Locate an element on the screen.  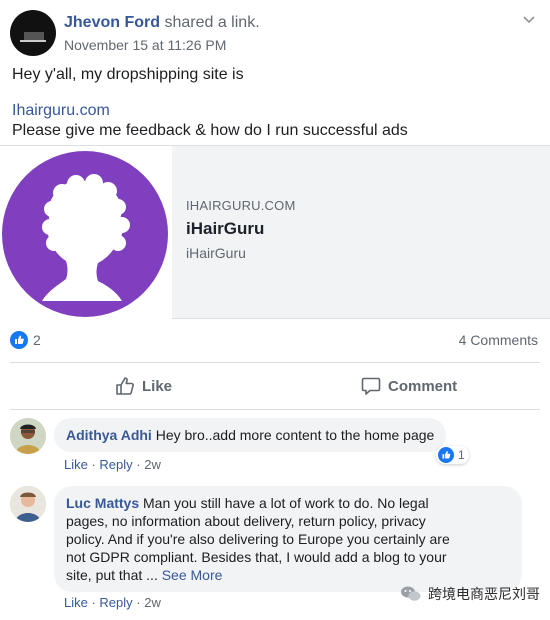
link-title: iHairGuru is located at coordinates (225, 228).